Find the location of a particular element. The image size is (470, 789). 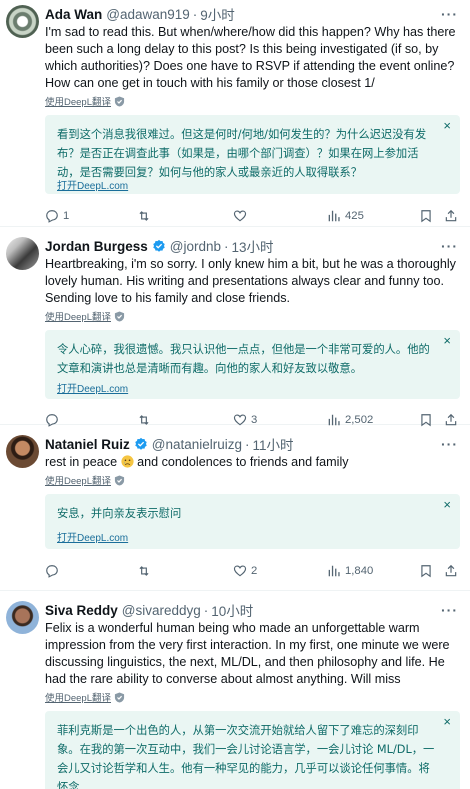

post-header: Ada Wan @adawan919 · 9小时 ··· is located at coordinates (257, 14).